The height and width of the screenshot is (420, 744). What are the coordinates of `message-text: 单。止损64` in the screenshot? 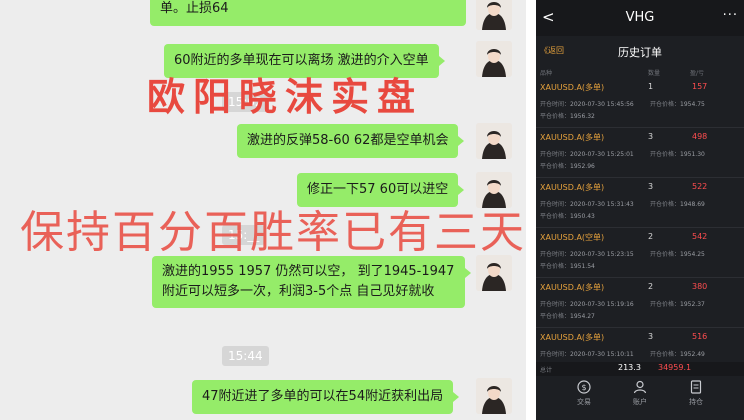 It's located at (194, 8).